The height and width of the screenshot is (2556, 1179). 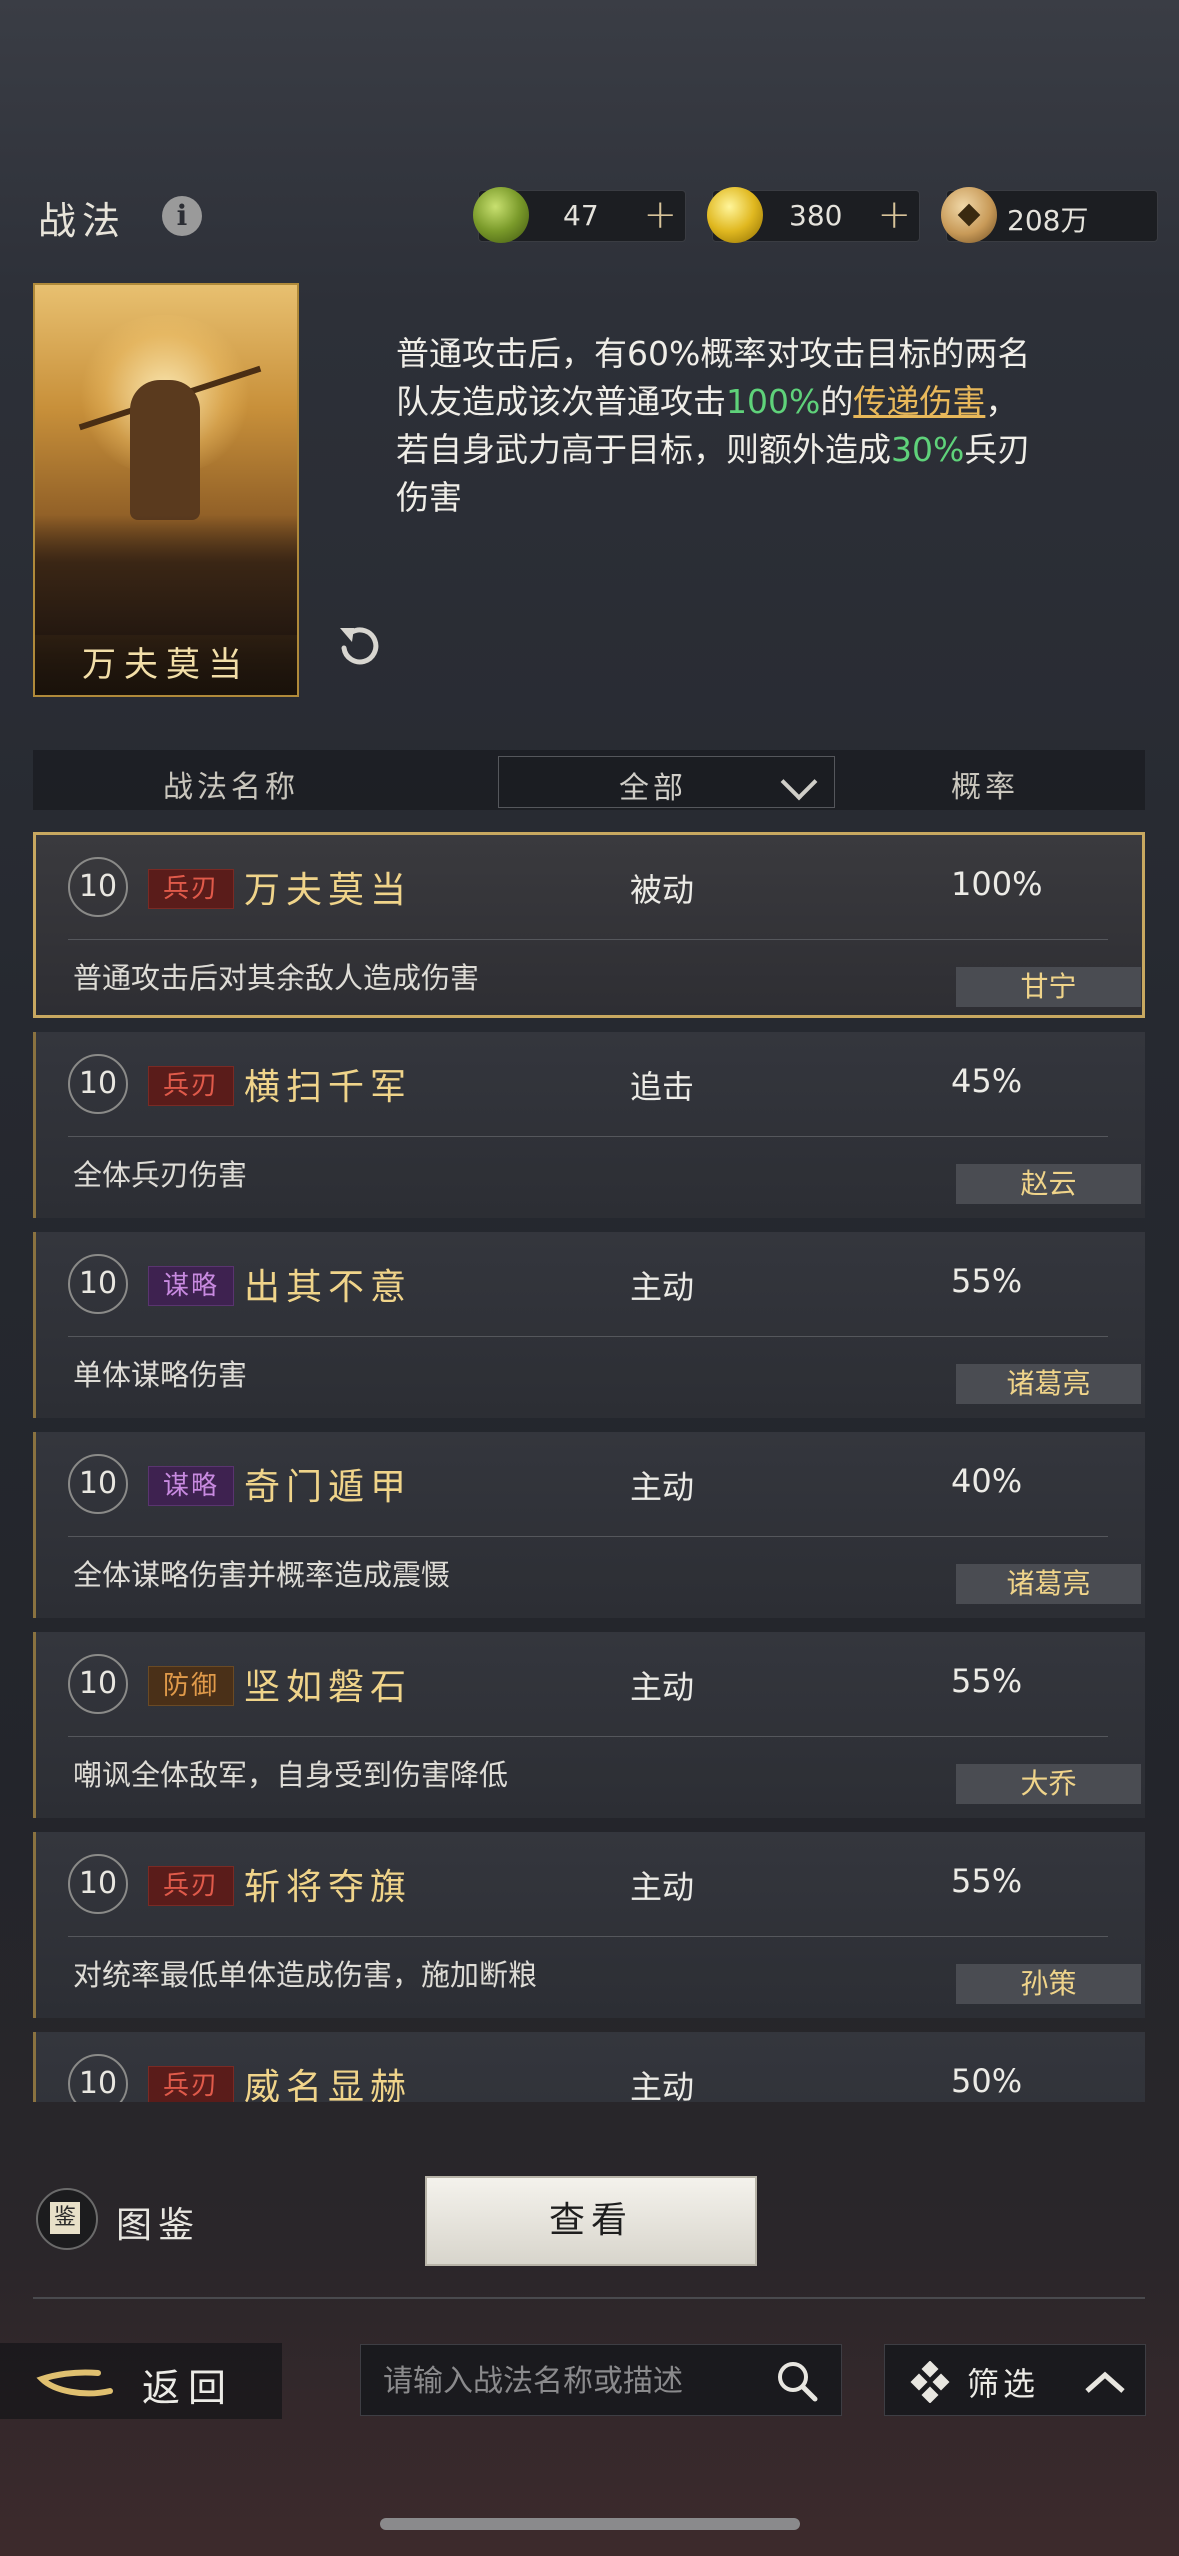 What do you see at coordinates (328, 2084) in the screenshot?
I see `skill-name: 威名显赫` at bounding box center [328, 2084].